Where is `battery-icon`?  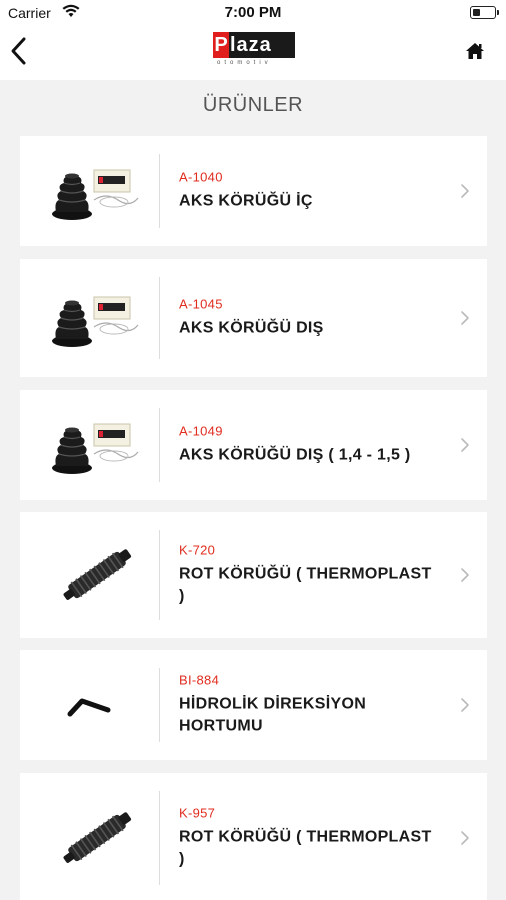 battery-icon is located at coordinates (484, 12).